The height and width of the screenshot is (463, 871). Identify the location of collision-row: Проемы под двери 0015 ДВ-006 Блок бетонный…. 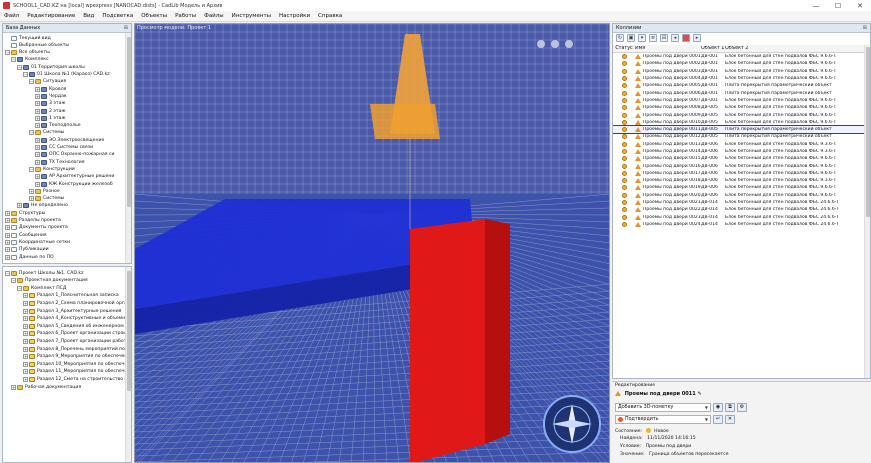
(740, 158).